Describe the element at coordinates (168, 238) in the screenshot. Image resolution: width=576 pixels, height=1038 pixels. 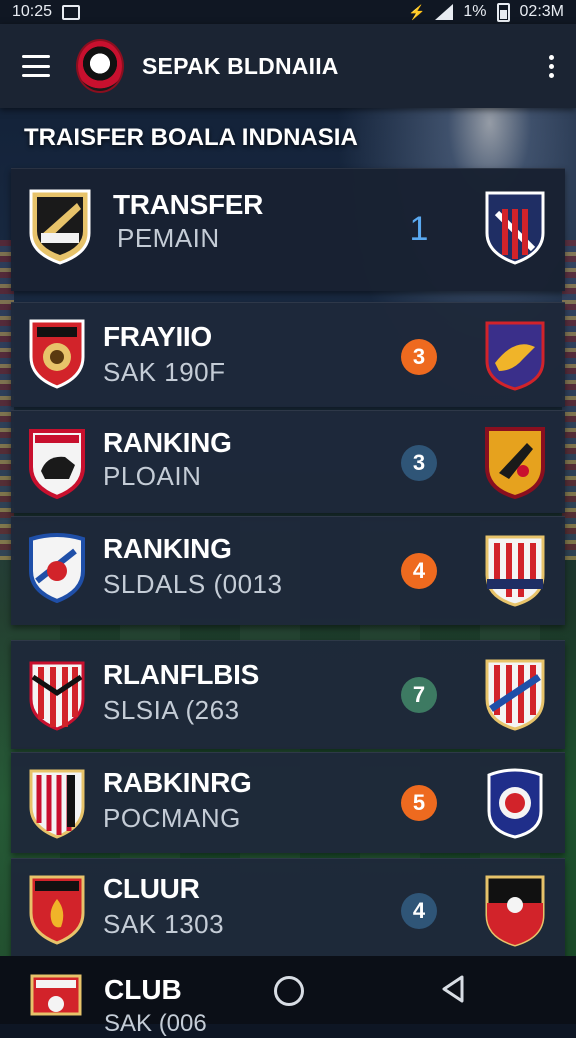
I see `item-subtitle: PEMAIN` at that location.